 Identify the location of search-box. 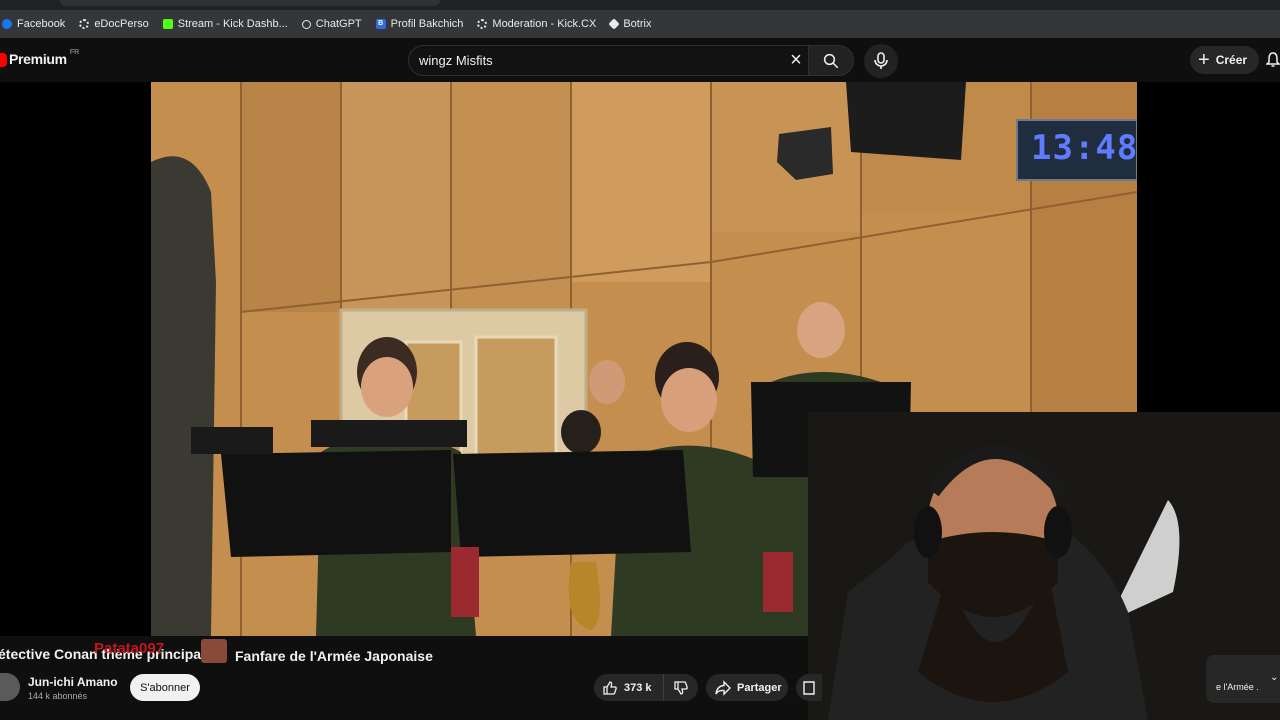
(611, 60).